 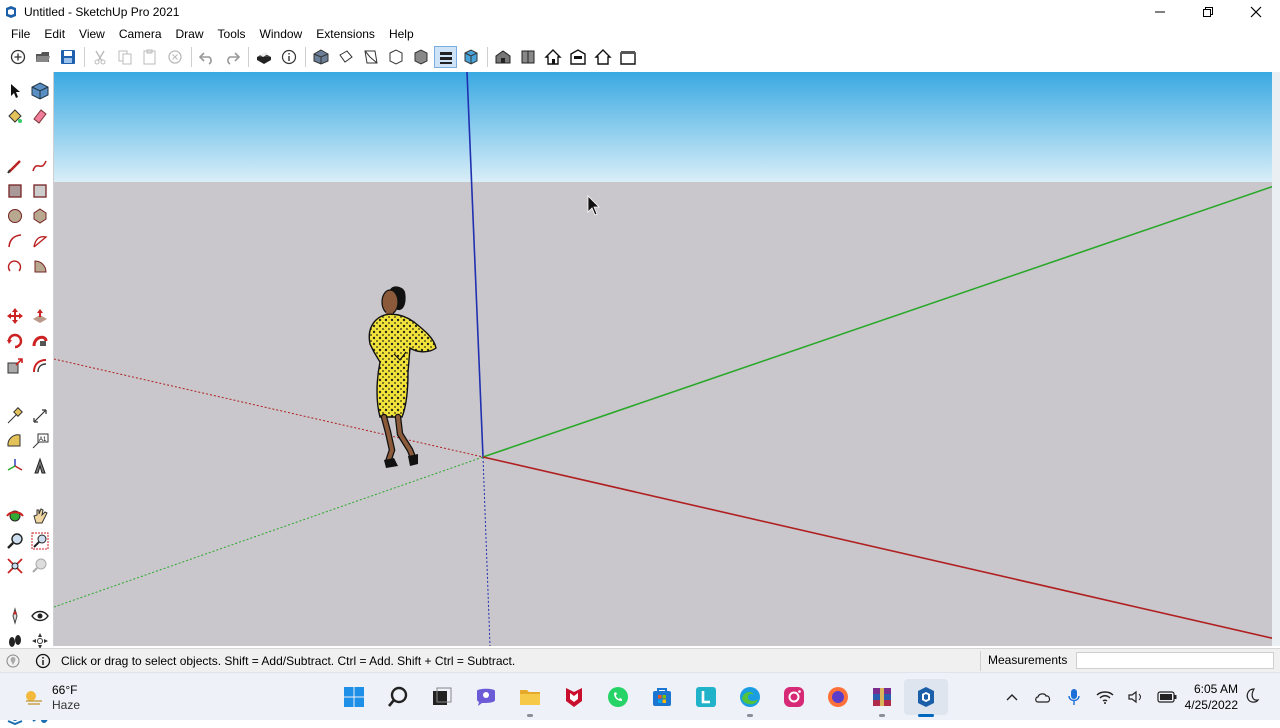 I want to click on wifi-button, so click(x=1105, y=697).